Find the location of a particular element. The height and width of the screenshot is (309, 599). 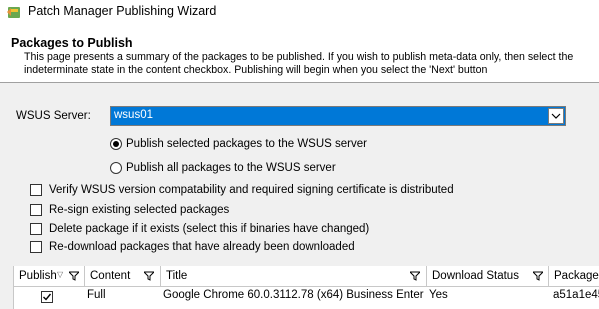

title-bar: Patch Manager Publishing Wizard is located at coordinates (299, 12).